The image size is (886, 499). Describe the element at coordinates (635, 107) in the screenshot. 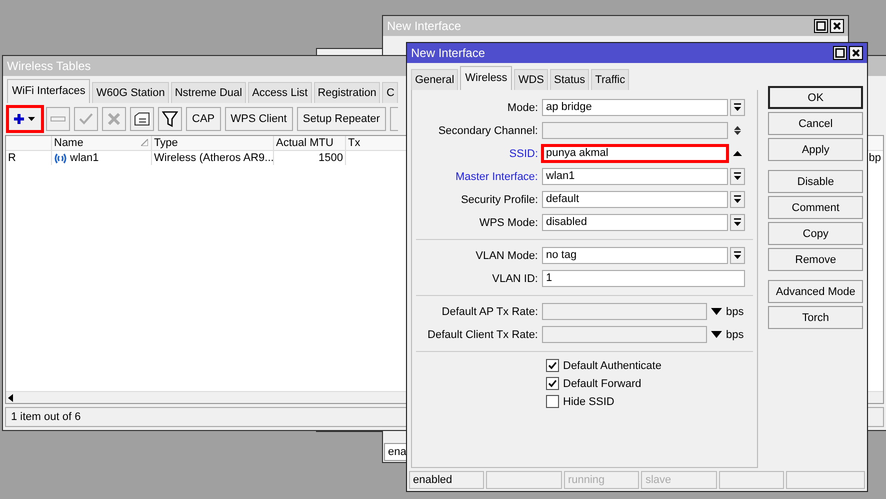

I see `input-field: ap bridge` at that location.